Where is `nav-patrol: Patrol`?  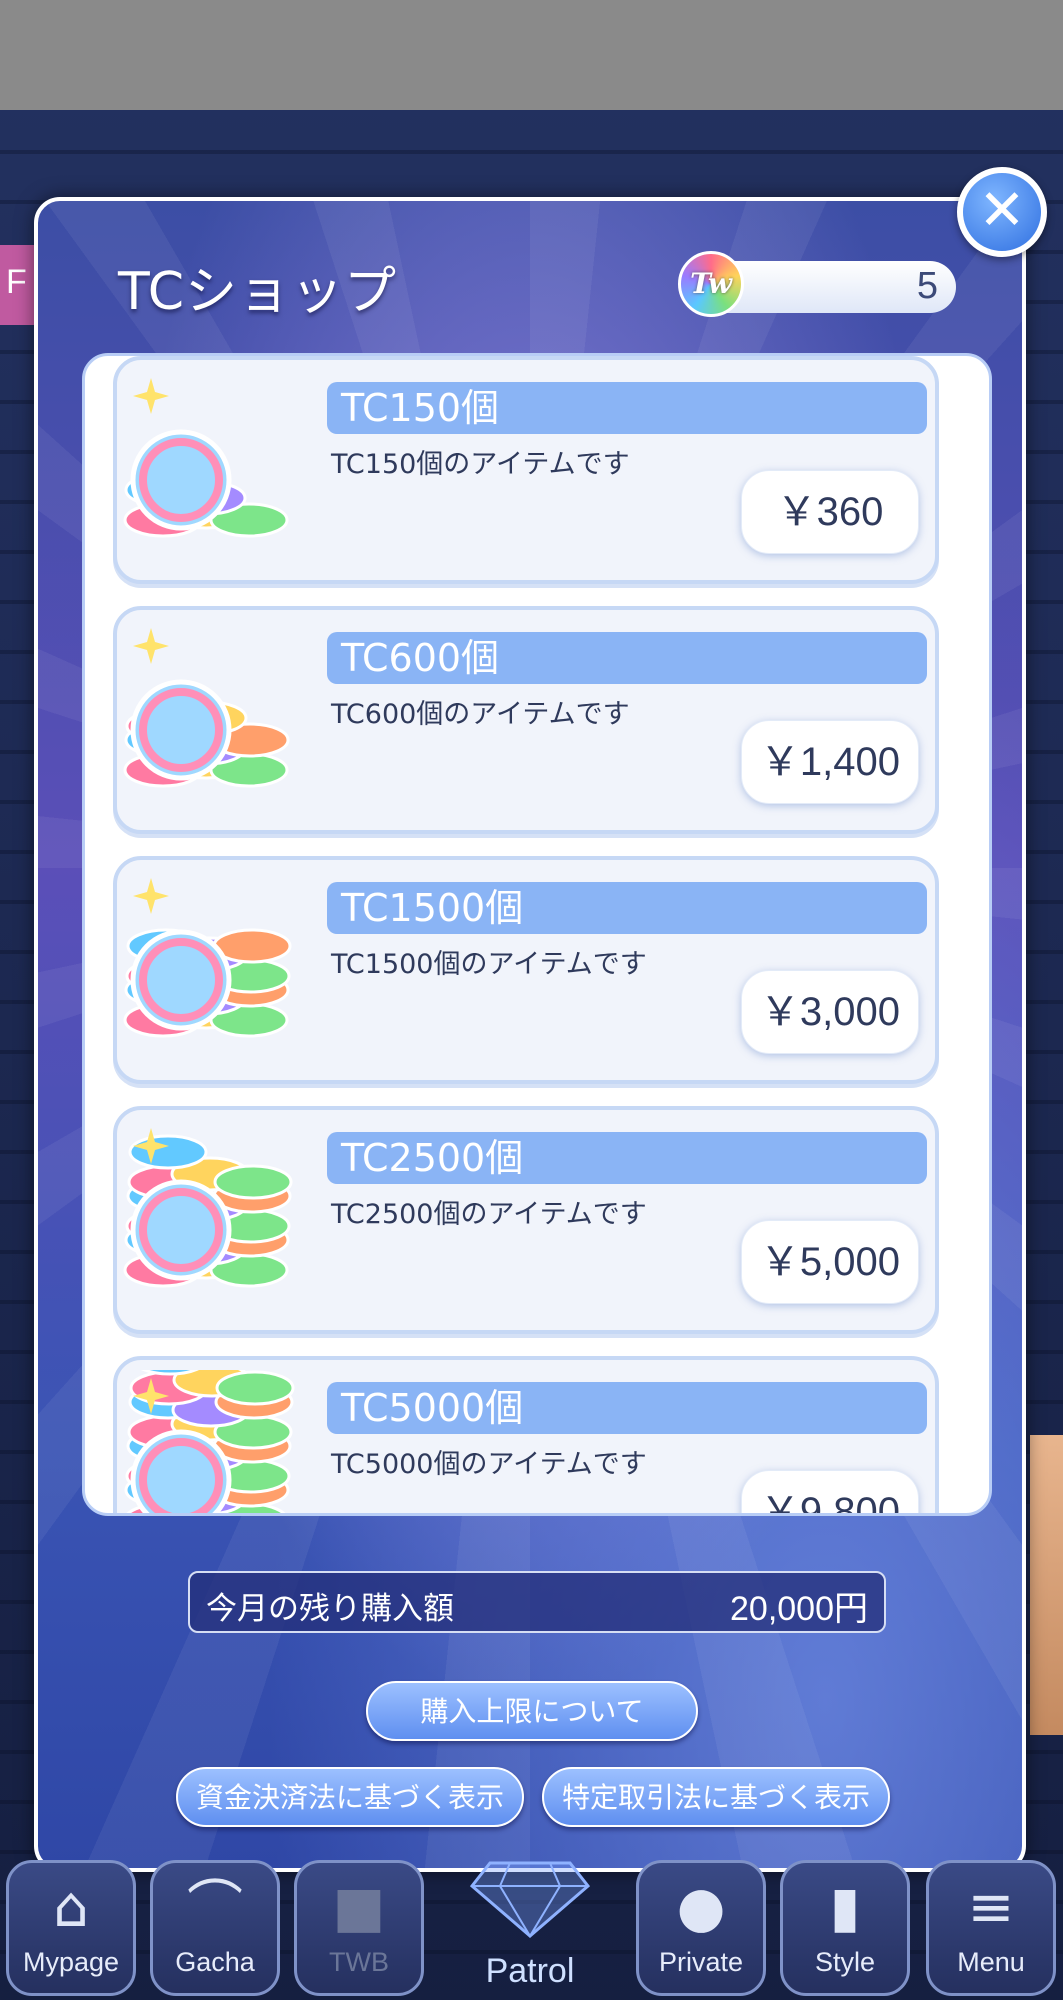 nav-patrol: Patrol is located at coordinates (530, 1930).